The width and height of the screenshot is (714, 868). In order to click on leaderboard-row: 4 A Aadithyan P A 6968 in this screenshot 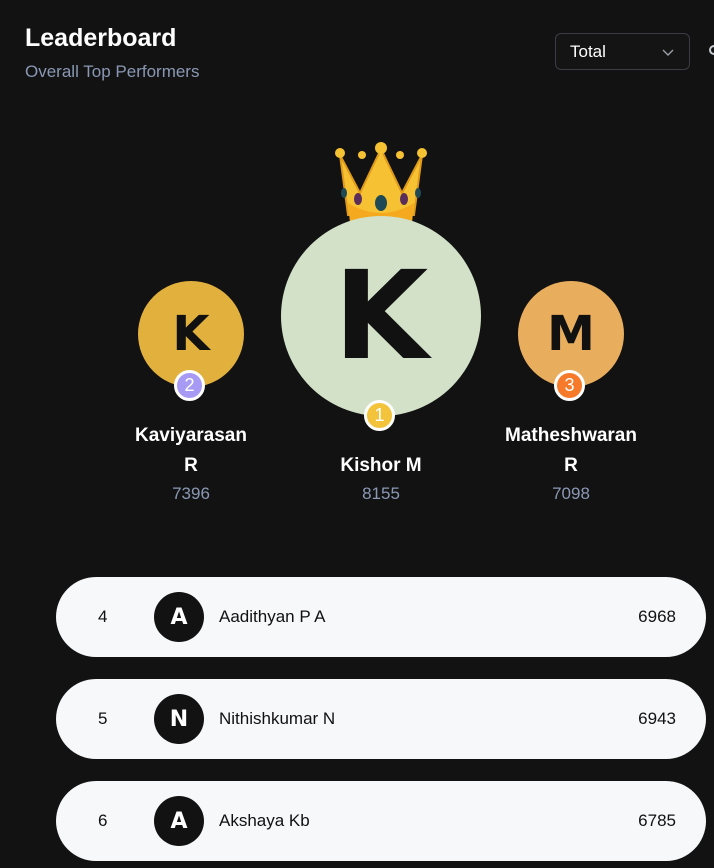, I will do `click(381, 617)`.